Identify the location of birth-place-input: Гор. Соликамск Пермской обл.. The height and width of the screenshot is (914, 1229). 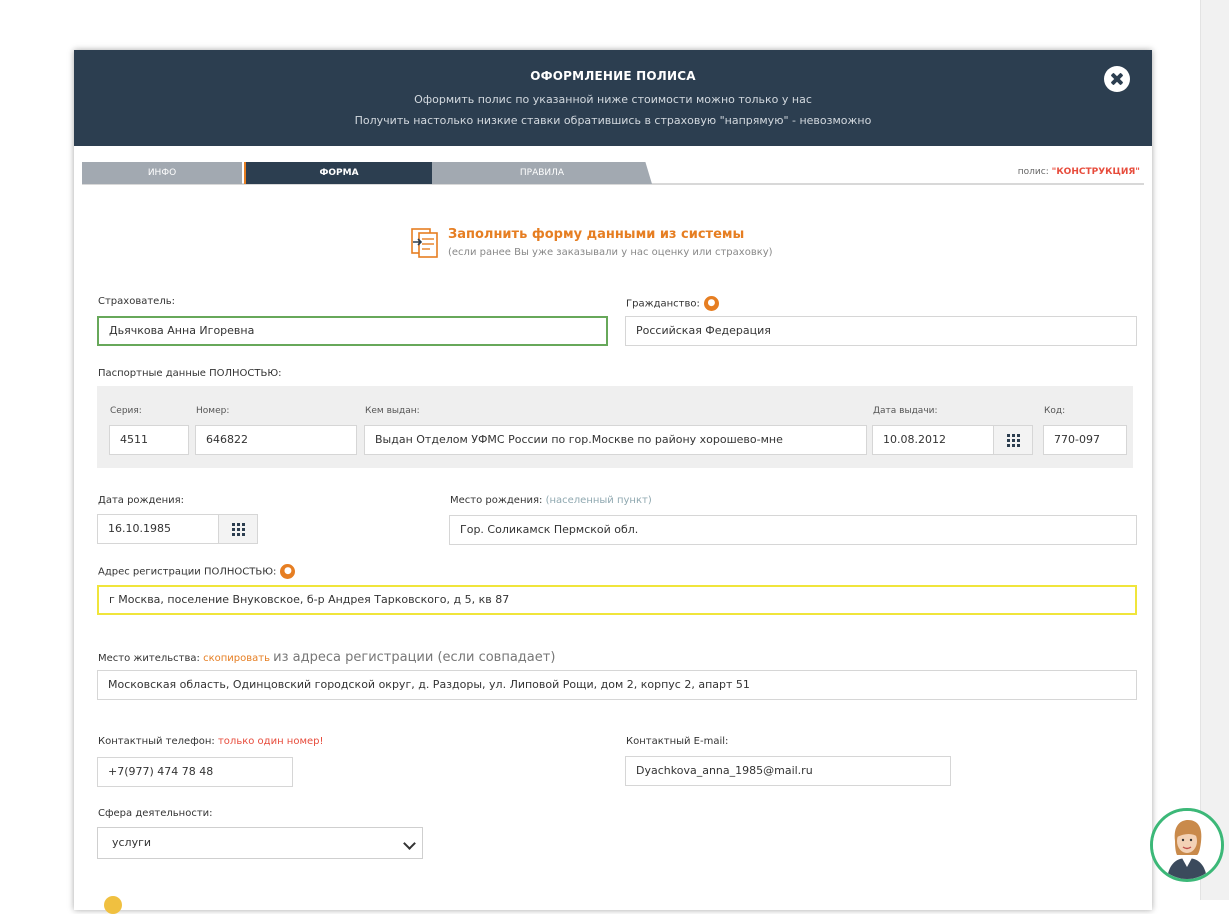
(793, 530).